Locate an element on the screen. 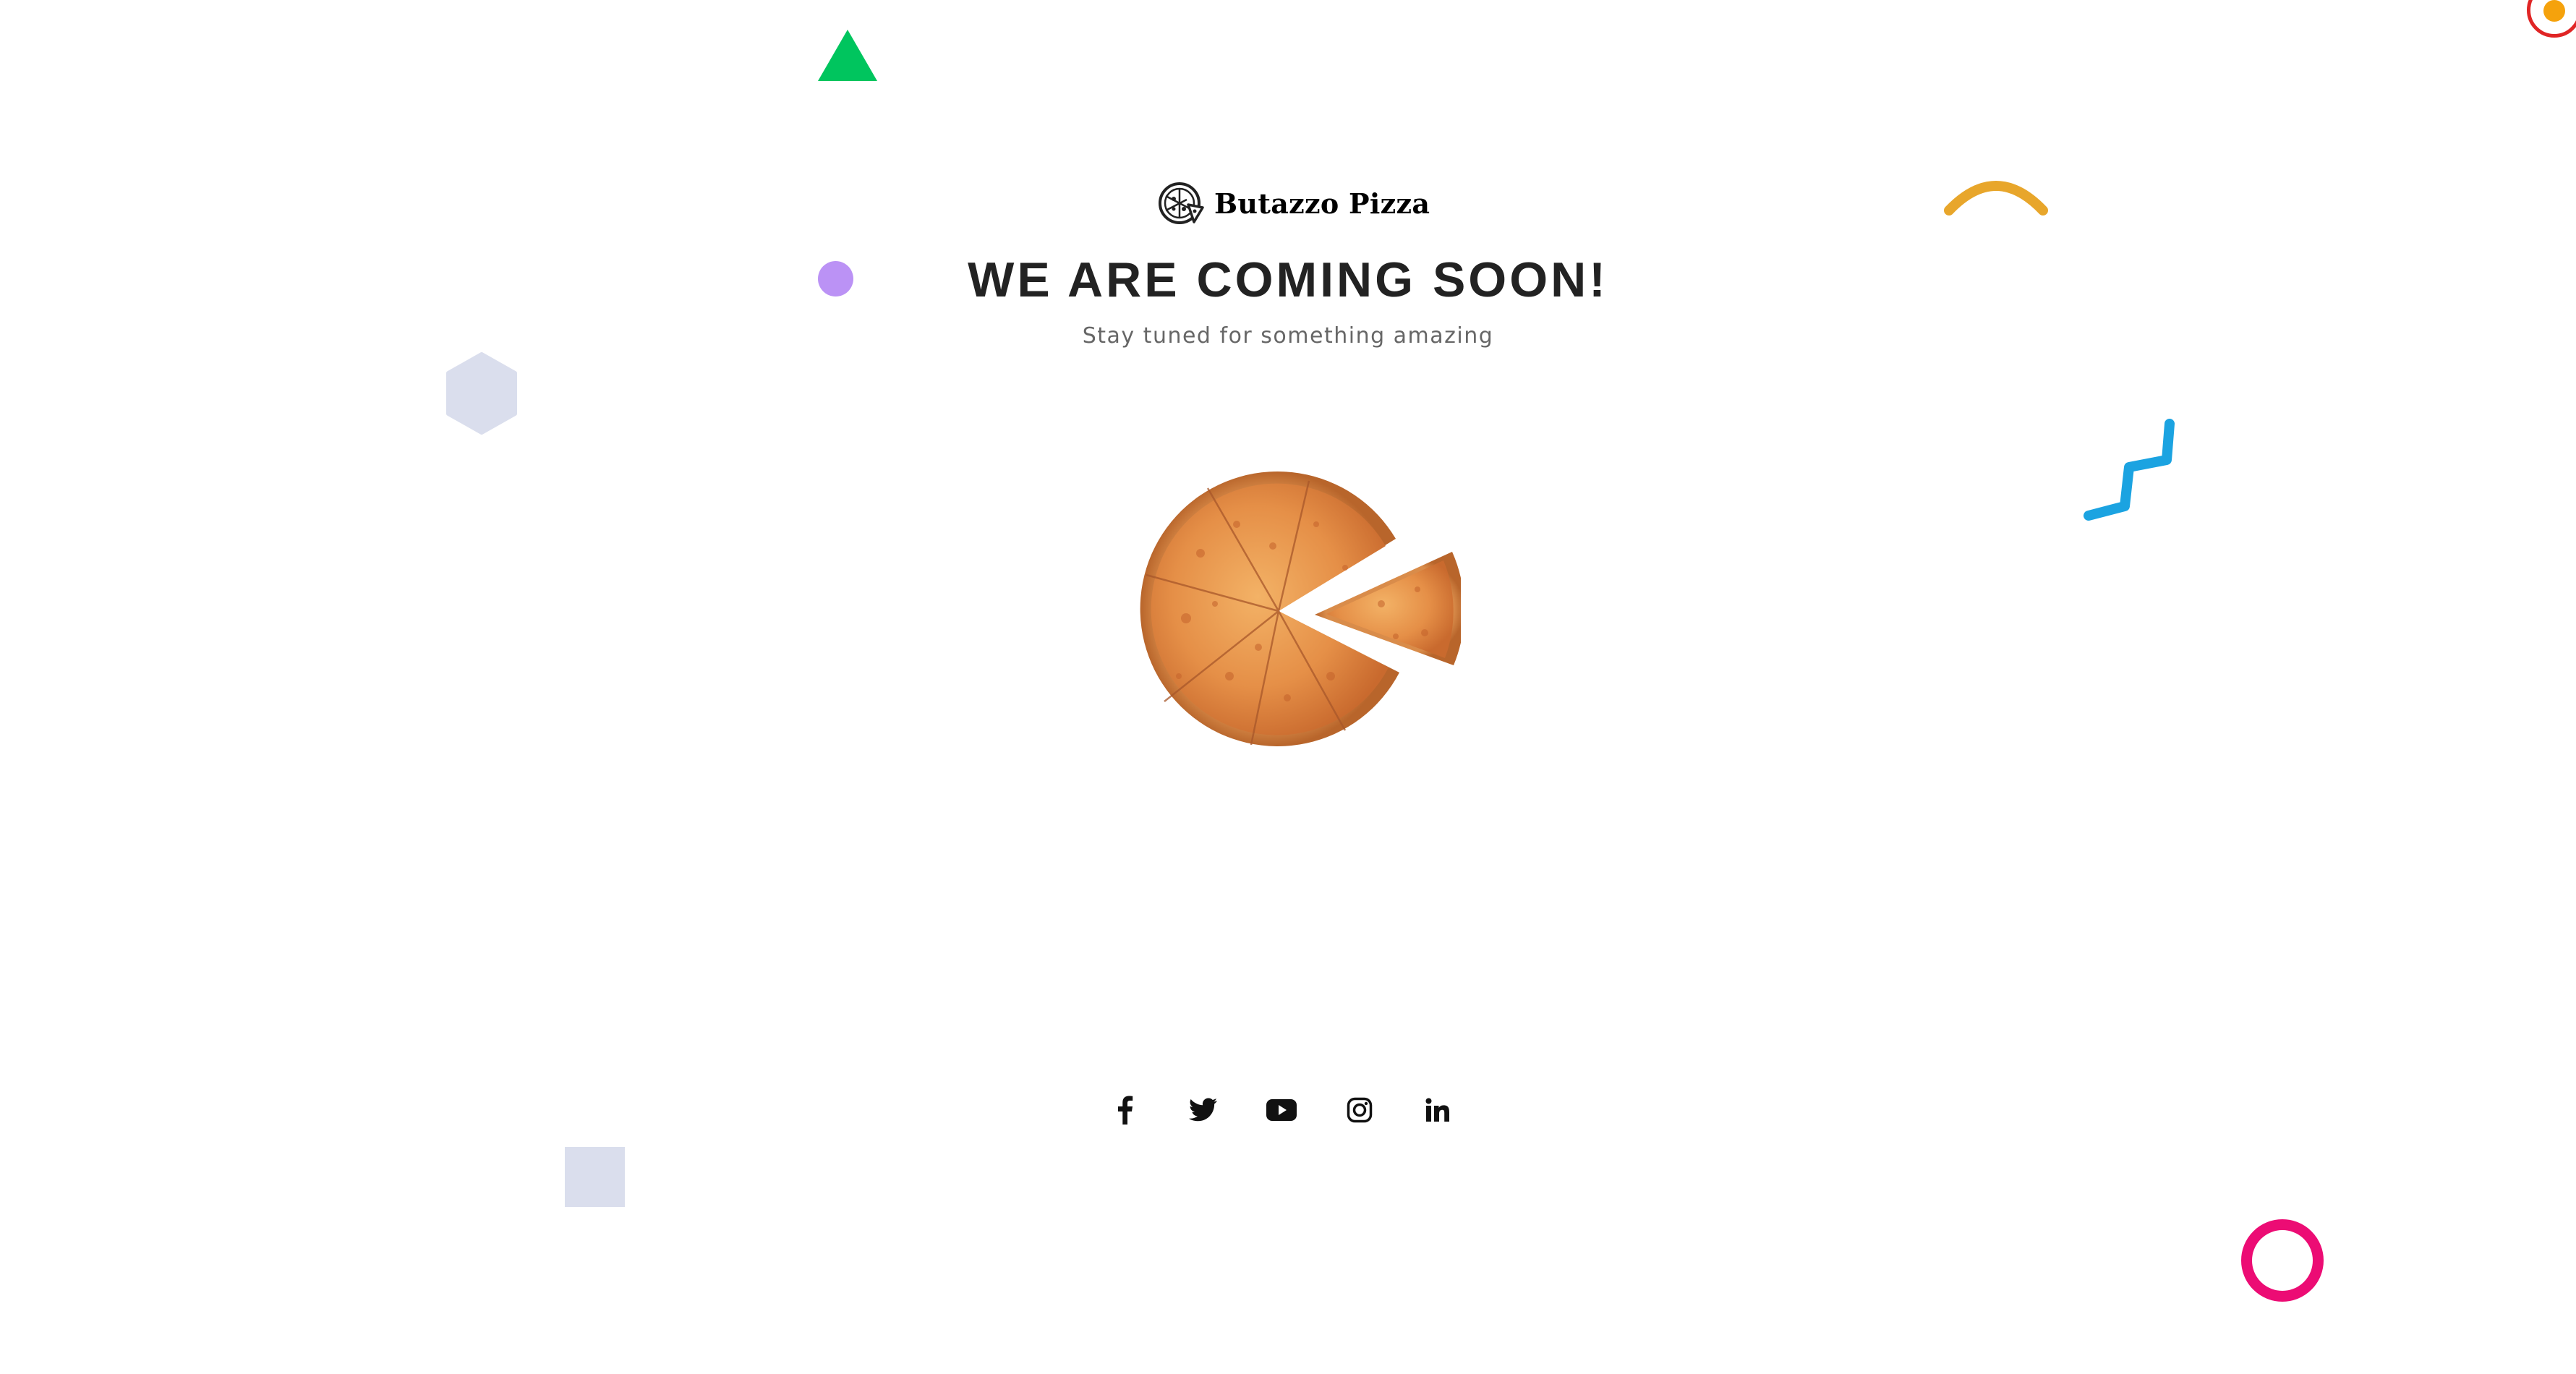  youtube-icon is located at coordinates (1281, 1110).